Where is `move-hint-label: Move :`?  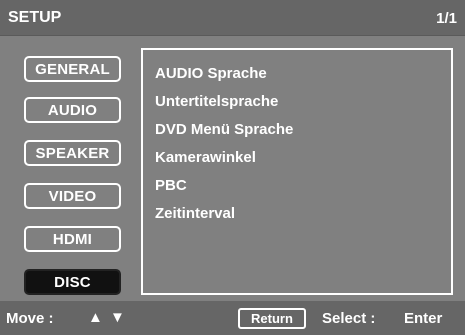 move-hint-label: Move : is located at coordinates (30, 318).